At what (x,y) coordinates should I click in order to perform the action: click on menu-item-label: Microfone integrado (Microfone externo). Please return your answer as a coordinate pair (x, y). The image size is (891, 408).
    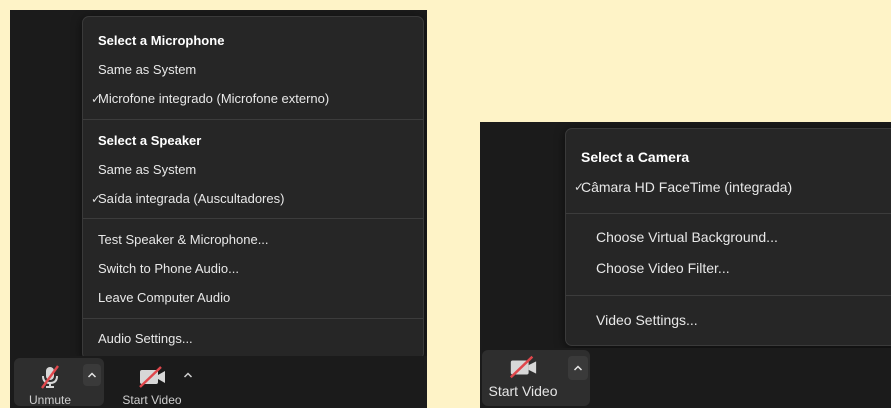
    Looking at the image, I should click on (214, 98).